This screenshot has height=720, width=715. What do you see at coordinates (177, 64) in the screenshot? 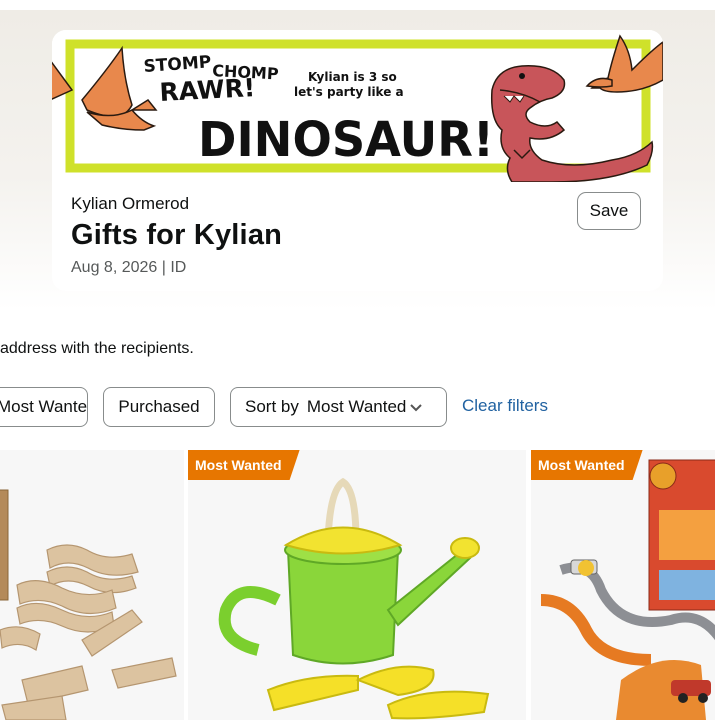
I see `banner-stomp-text: STOMP` at bounding box center [177, 64].